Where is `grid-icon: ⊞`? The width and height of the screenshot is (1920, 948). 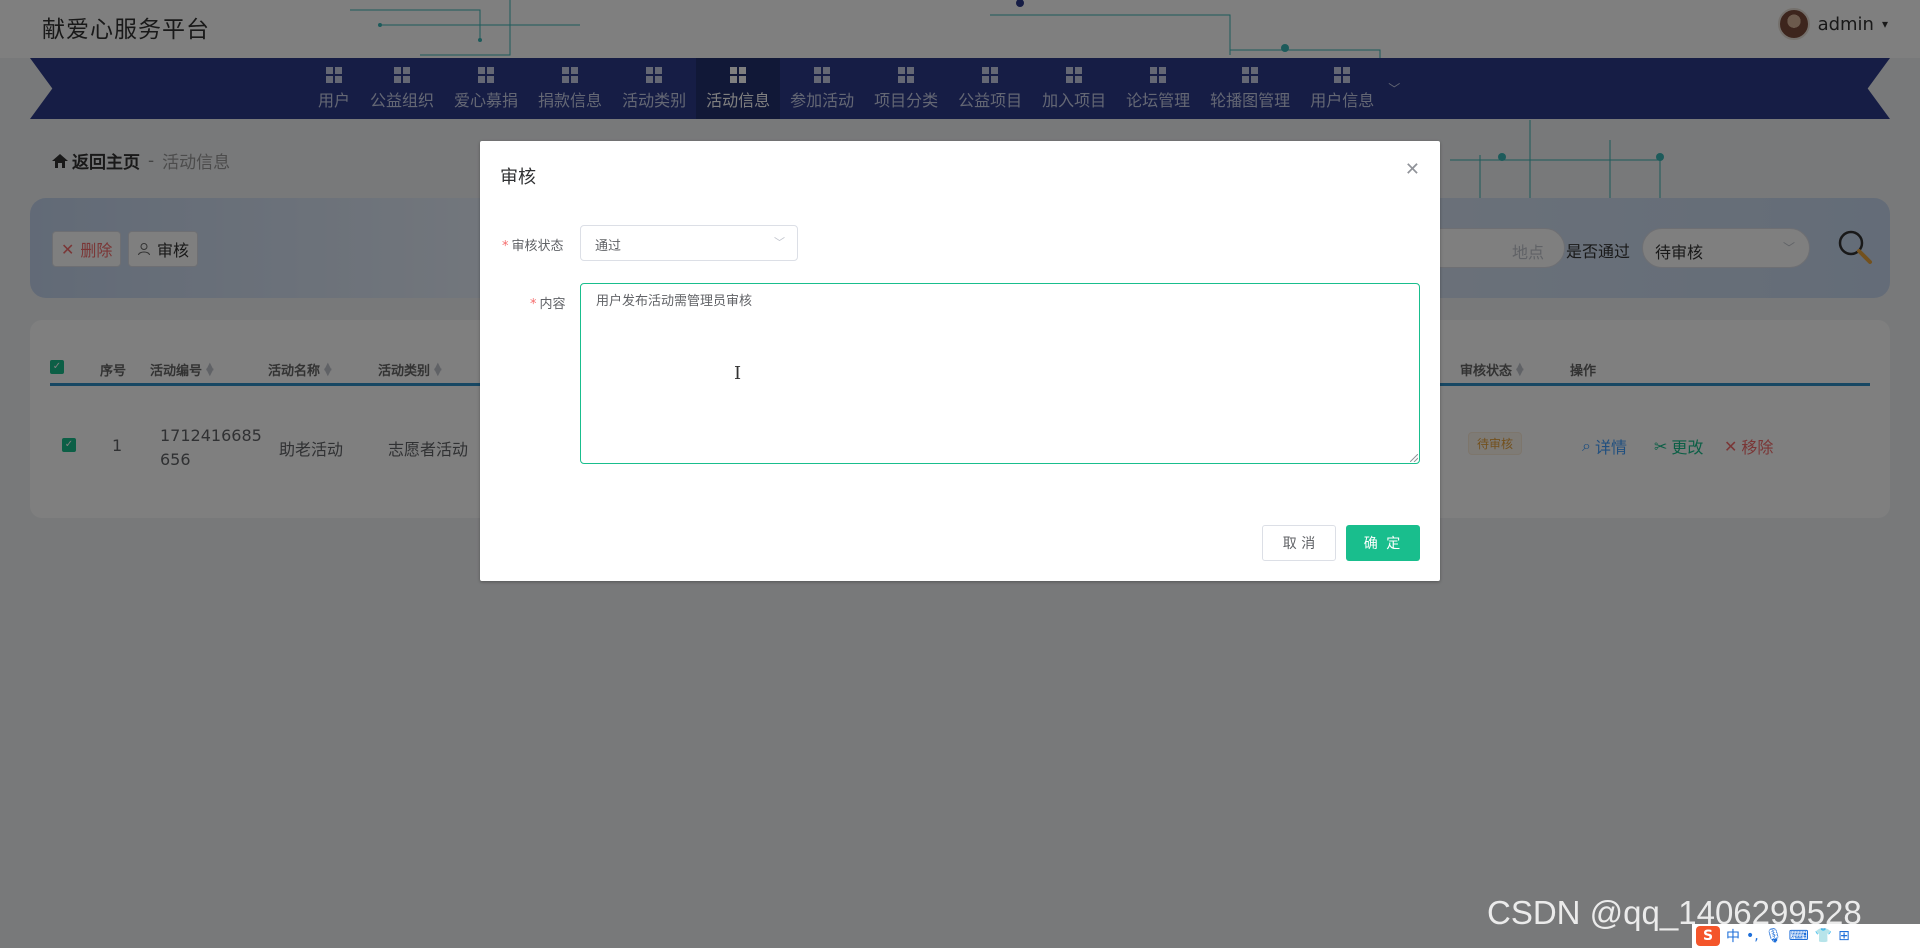
grid-icon: ⊞ is located at coordinates (1844, 936).